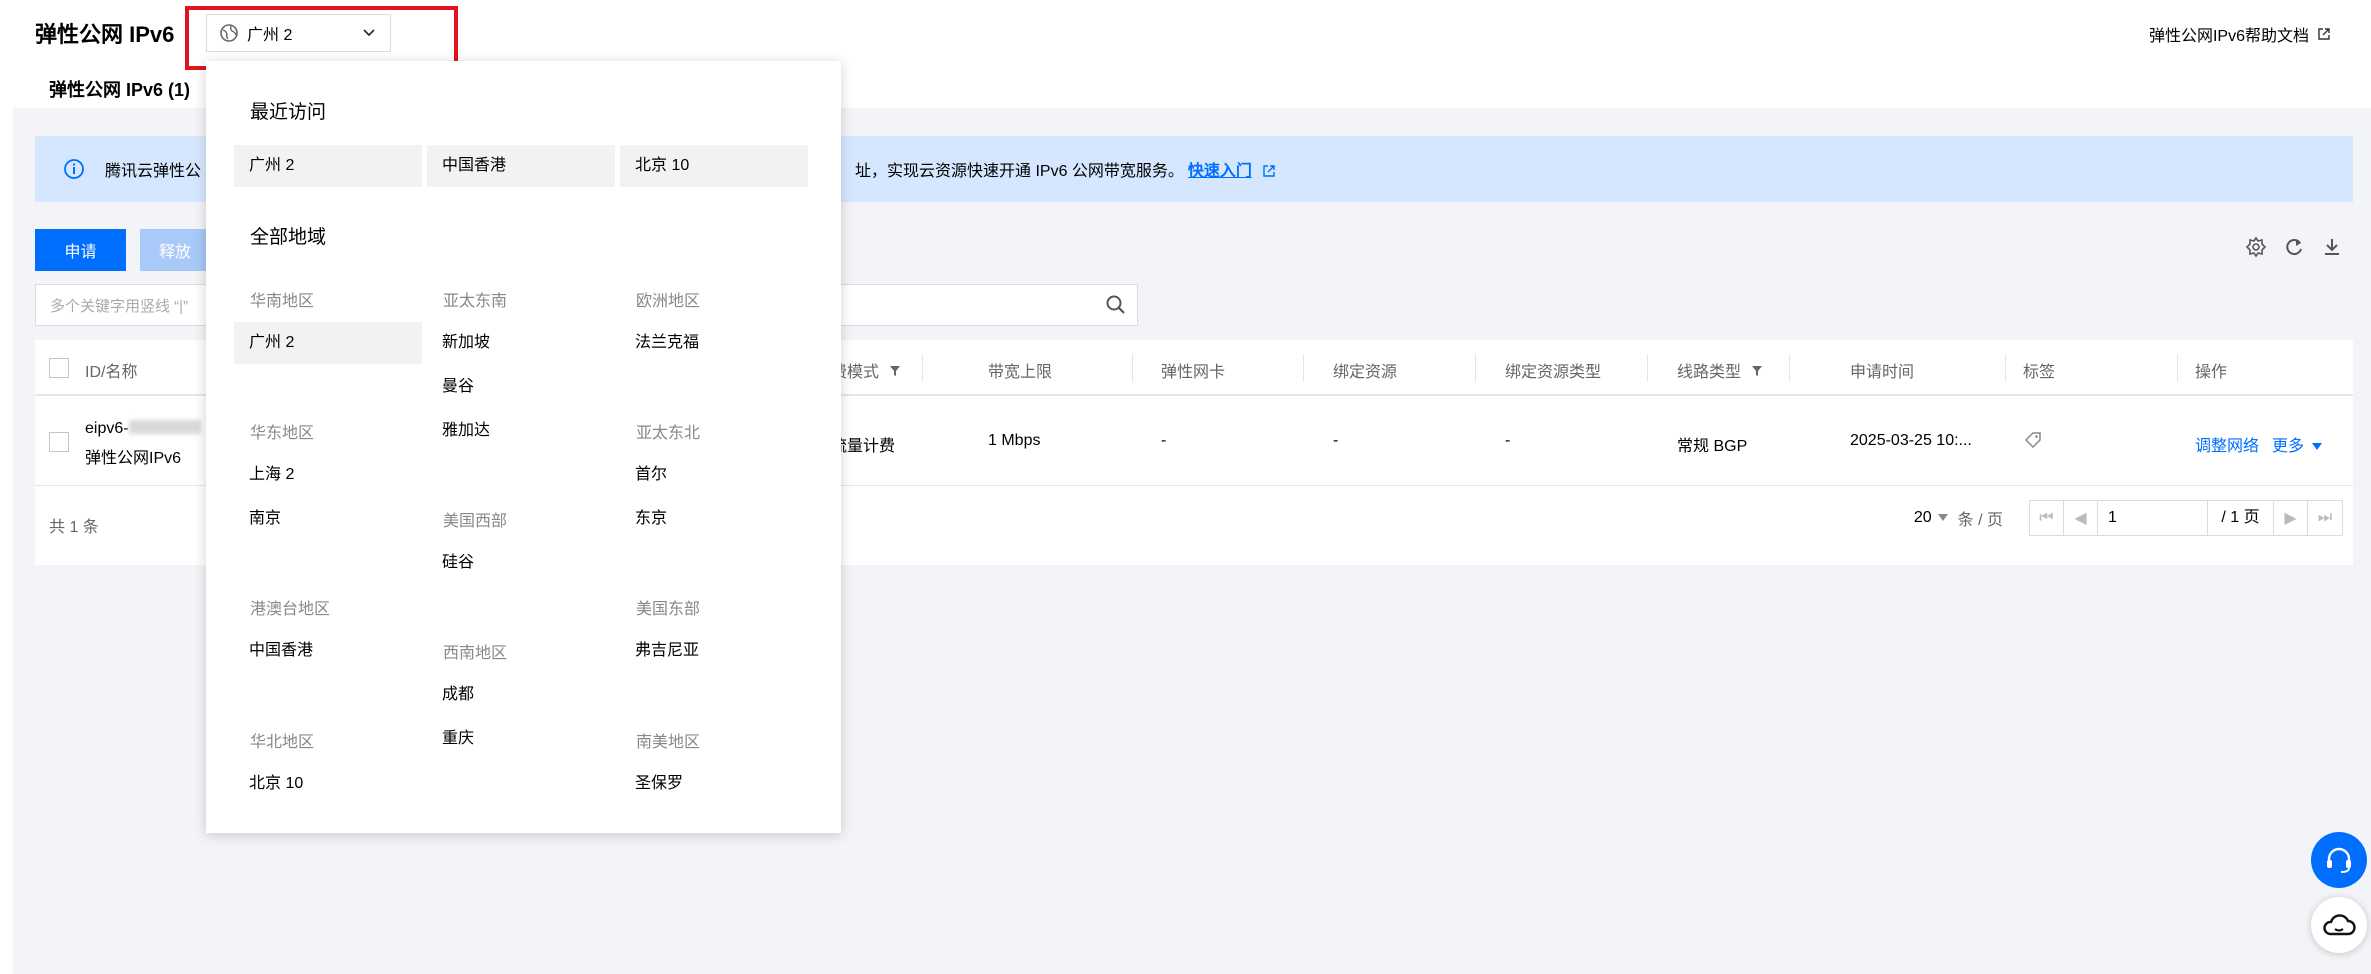 The image size is (2371, 974). What do you see at coordinates (1185, 35) in the screenshot?
I see `header-bar: 弹性公网 IPv6 广州 2 弹性公网IPv6帮助文档` at bounding box center [1185, 35].